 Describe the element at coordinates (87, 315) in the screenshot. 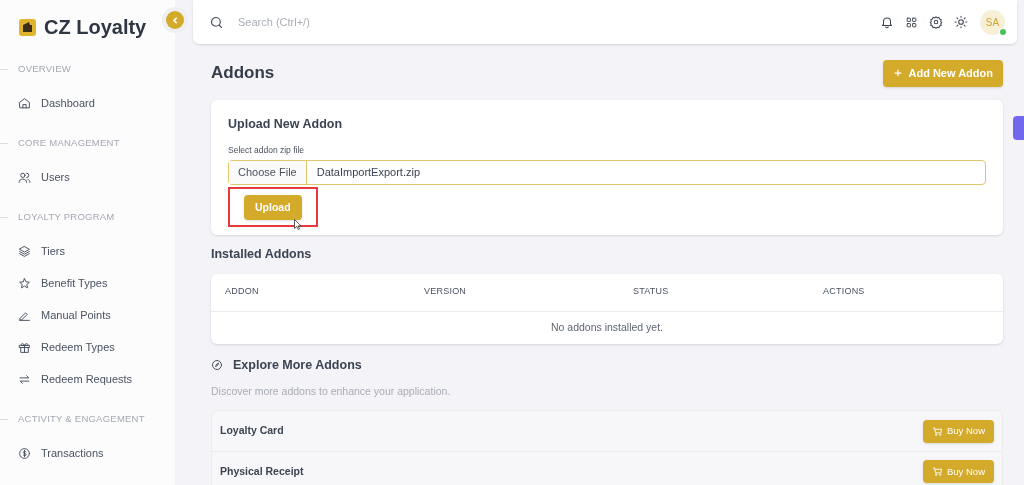

I see `sidebar-item: Manual Points` at that location.